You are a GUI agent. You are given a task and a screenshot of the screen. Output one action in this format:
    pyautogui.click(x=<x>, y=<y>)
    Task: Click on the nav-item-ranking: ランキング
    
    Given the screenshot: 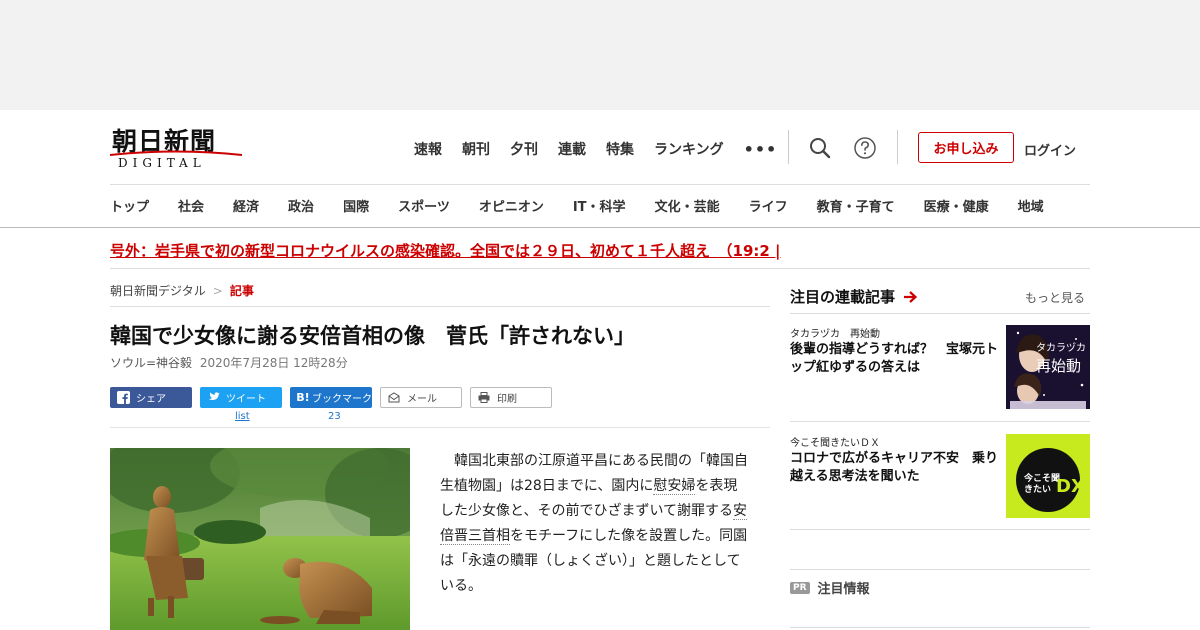 What is the action you would take?
    pyautogui.click(x=689, y=149)
    